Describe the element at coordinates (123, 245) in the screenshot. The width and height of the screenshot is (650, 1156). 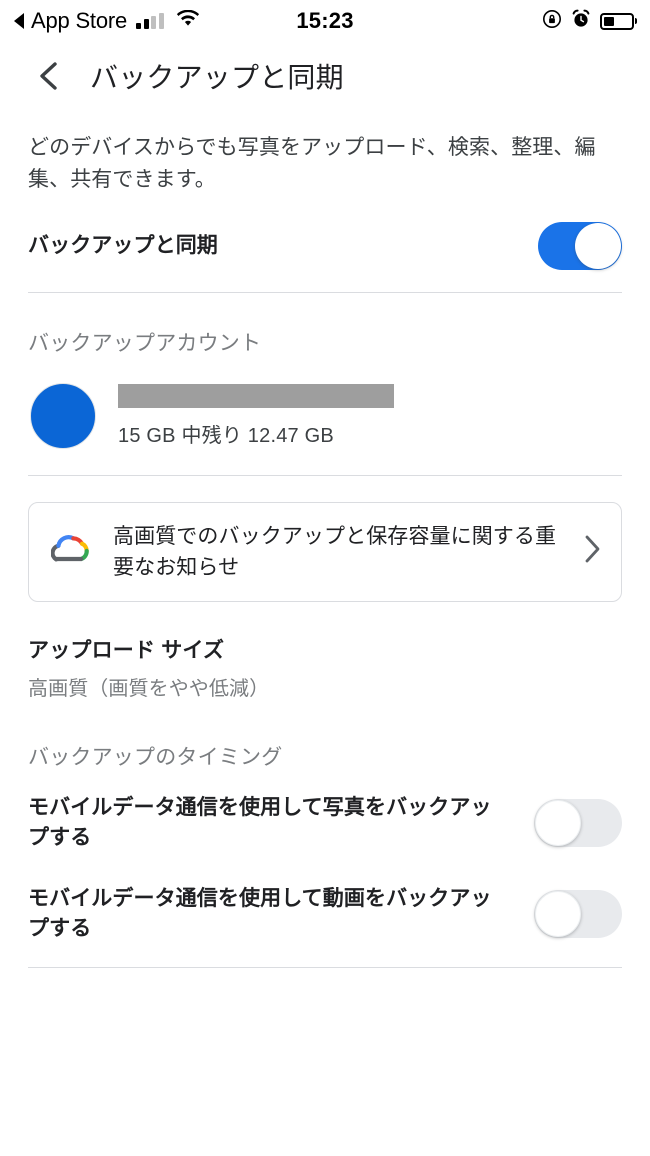
I see `backup-sync-label: バックアップと同期` at that location.